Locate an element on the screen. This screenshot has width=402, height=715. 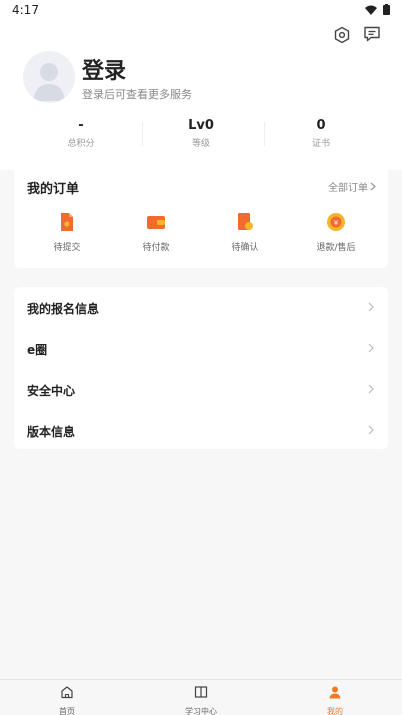
orders-card: 我的订单 全部订单 待提交 待付款 待确认 ¥ 退款/售后 is located at coordinates (201, 217).